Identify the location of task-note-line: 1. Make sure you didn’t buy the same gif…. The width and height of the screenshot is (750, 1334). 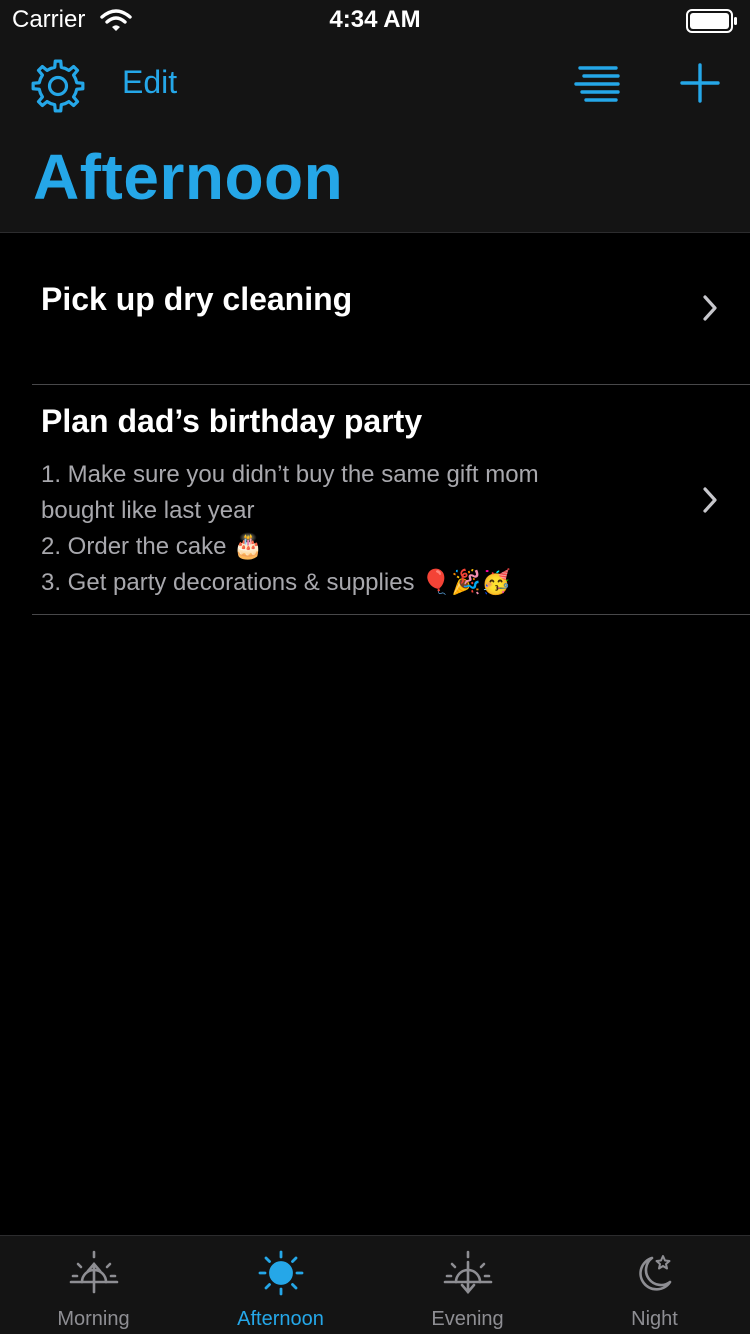
(290, 474).